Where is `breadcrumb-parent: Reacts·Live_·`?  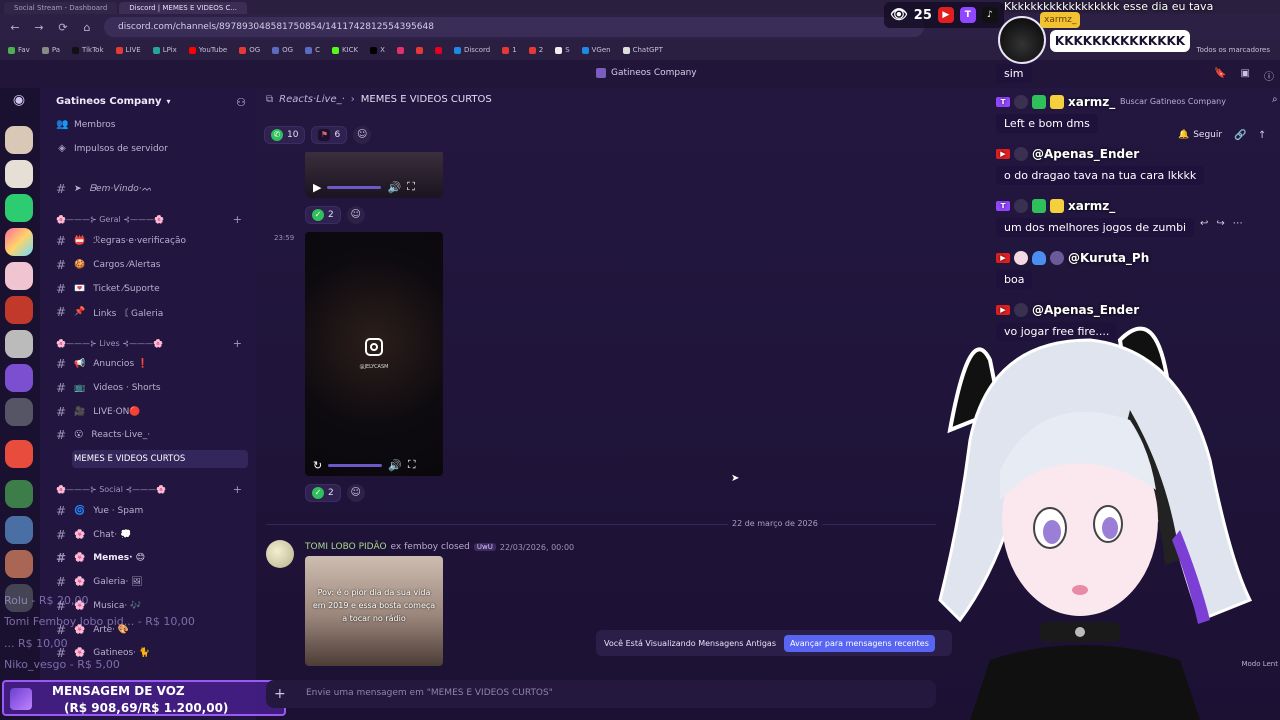
breadcrumb-parent: Reacts·Live_· is located at coordinates (312, 99).